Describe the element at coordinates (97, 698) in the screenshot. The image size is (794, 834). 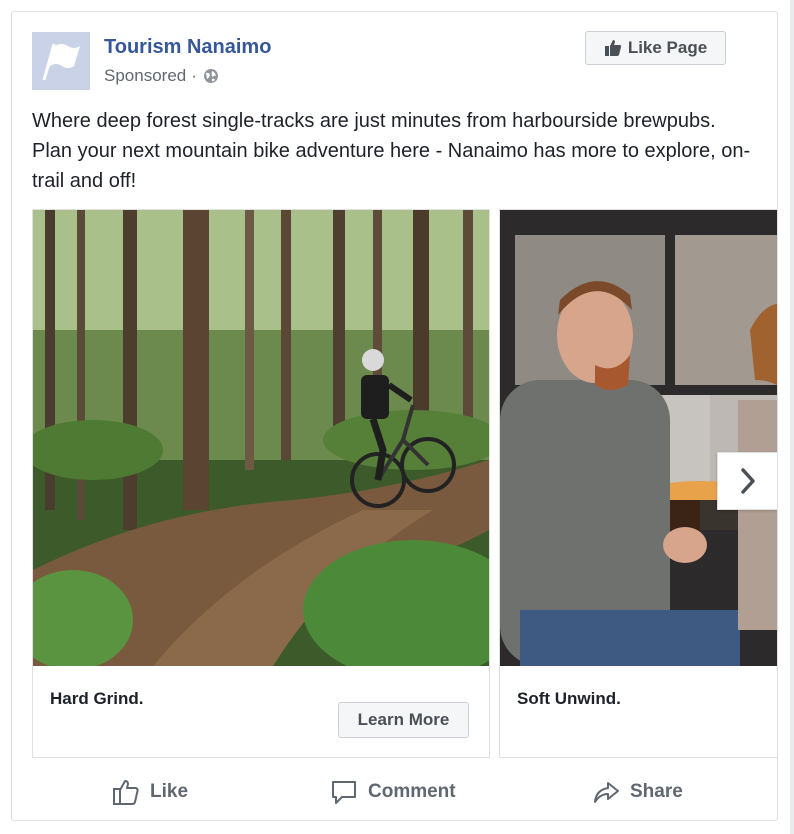
I see `card-title: Hard Grind.` at that location.